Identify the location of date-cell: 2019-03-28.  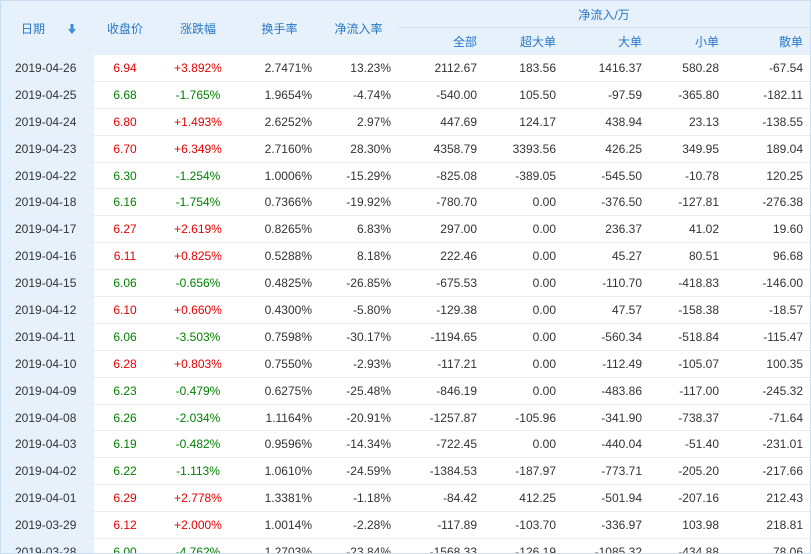
(47, 545).